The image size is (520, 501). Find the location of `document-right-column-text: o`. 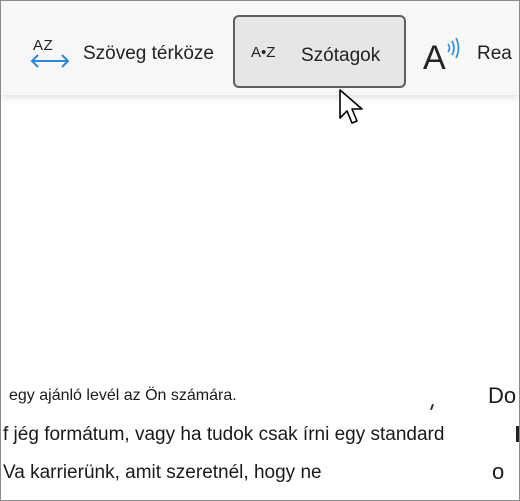

document-right-column-text: o is located at coordinates (498, 471).